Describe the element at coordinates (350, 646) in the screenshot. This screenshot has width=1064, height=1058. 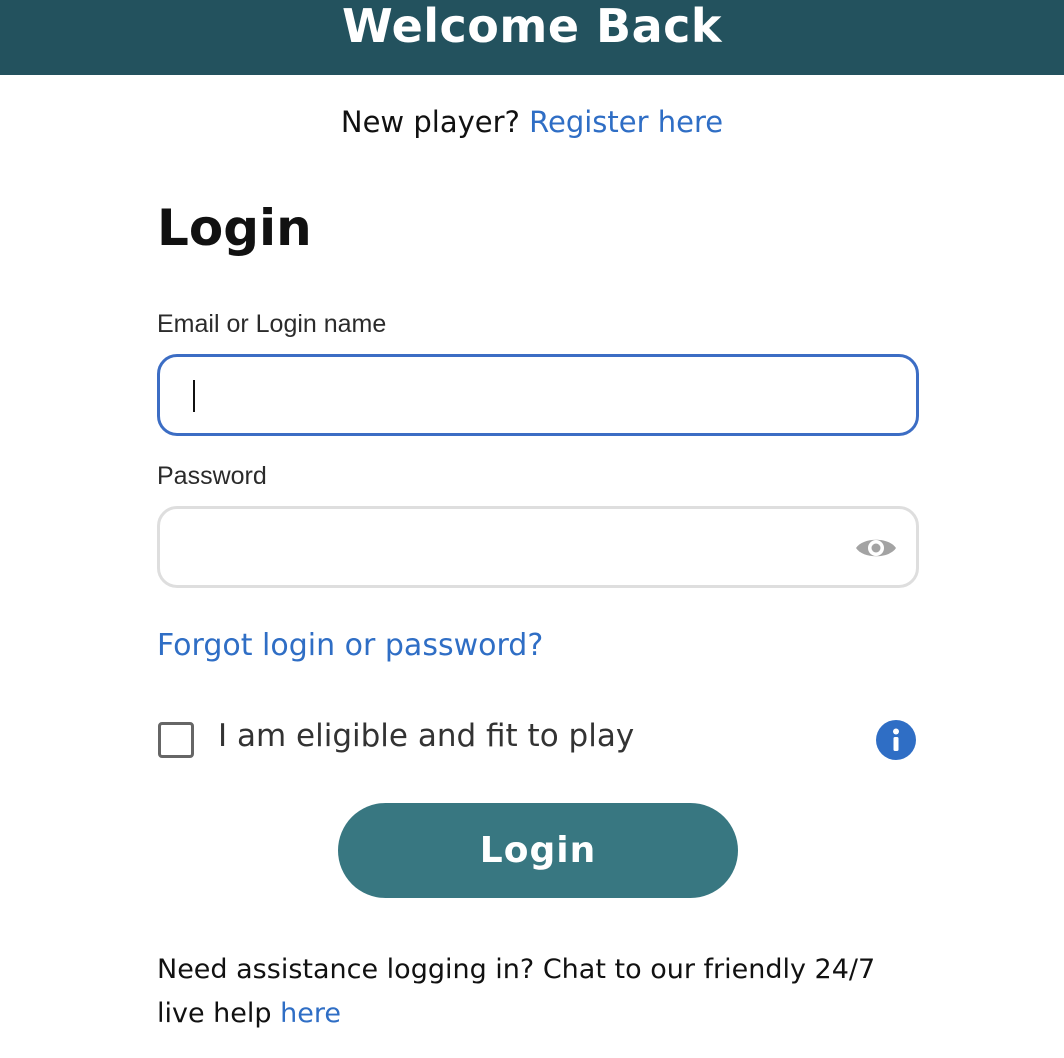
I see `forgot-password-link: Forgot login or password?` at that location.